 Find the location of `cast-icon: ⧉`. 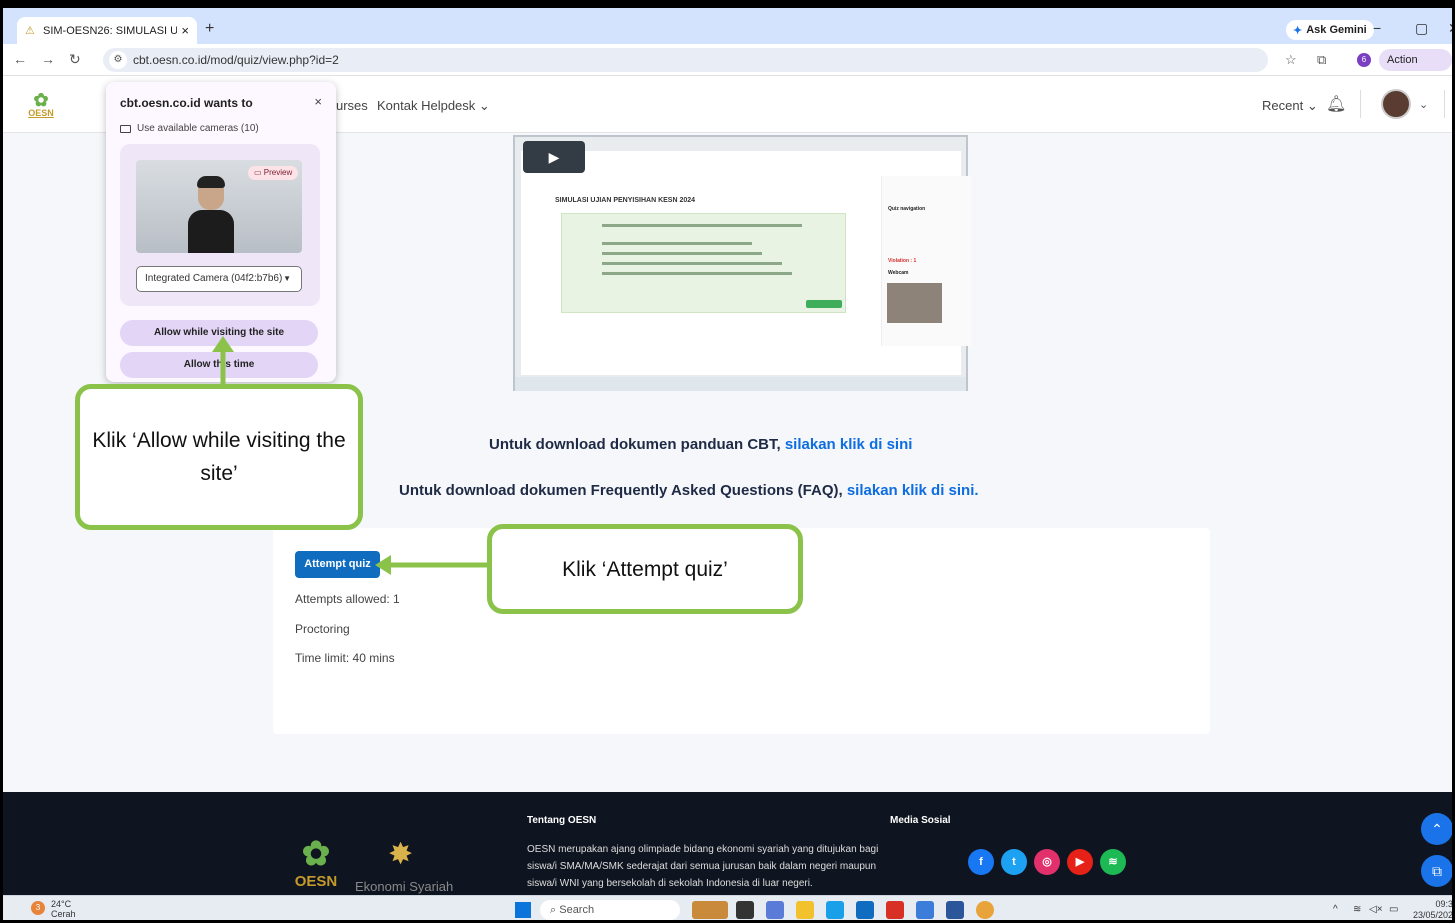

cast-icon: ⧉ is located at coordinates (1321, 60).